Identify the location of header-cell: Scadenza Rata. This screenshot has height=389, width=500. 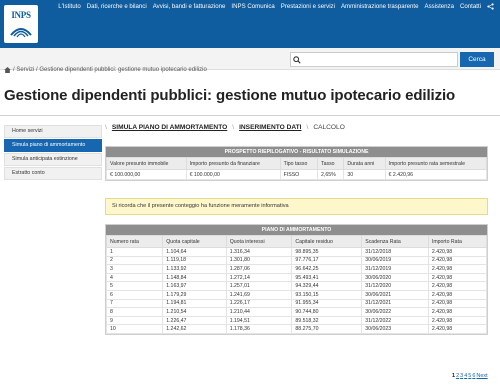
(395, 241).